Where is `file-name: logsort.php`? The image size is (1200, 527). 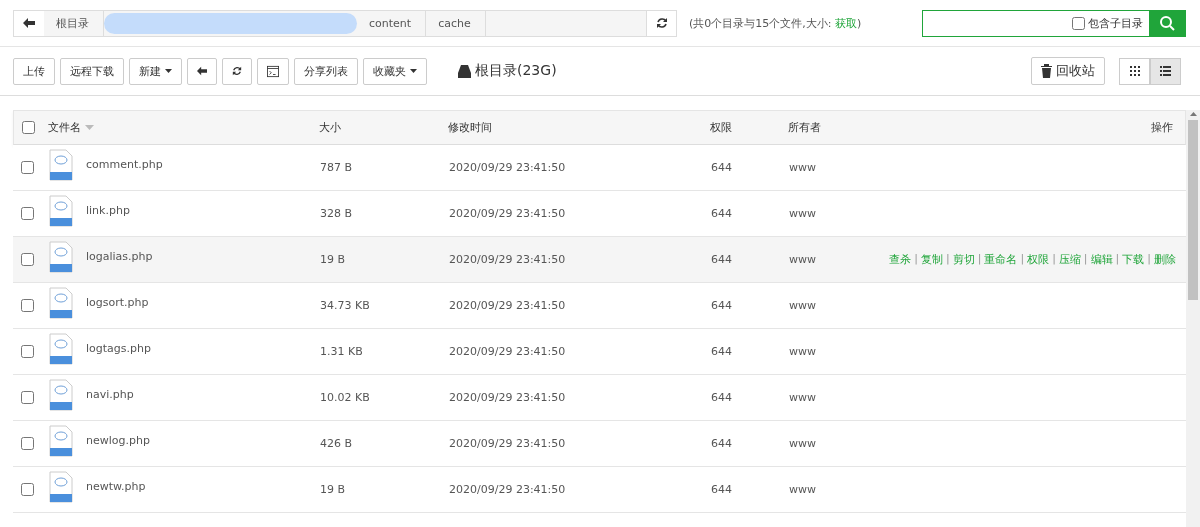 file-name: logsort.php is located at coordinates (117, 302).